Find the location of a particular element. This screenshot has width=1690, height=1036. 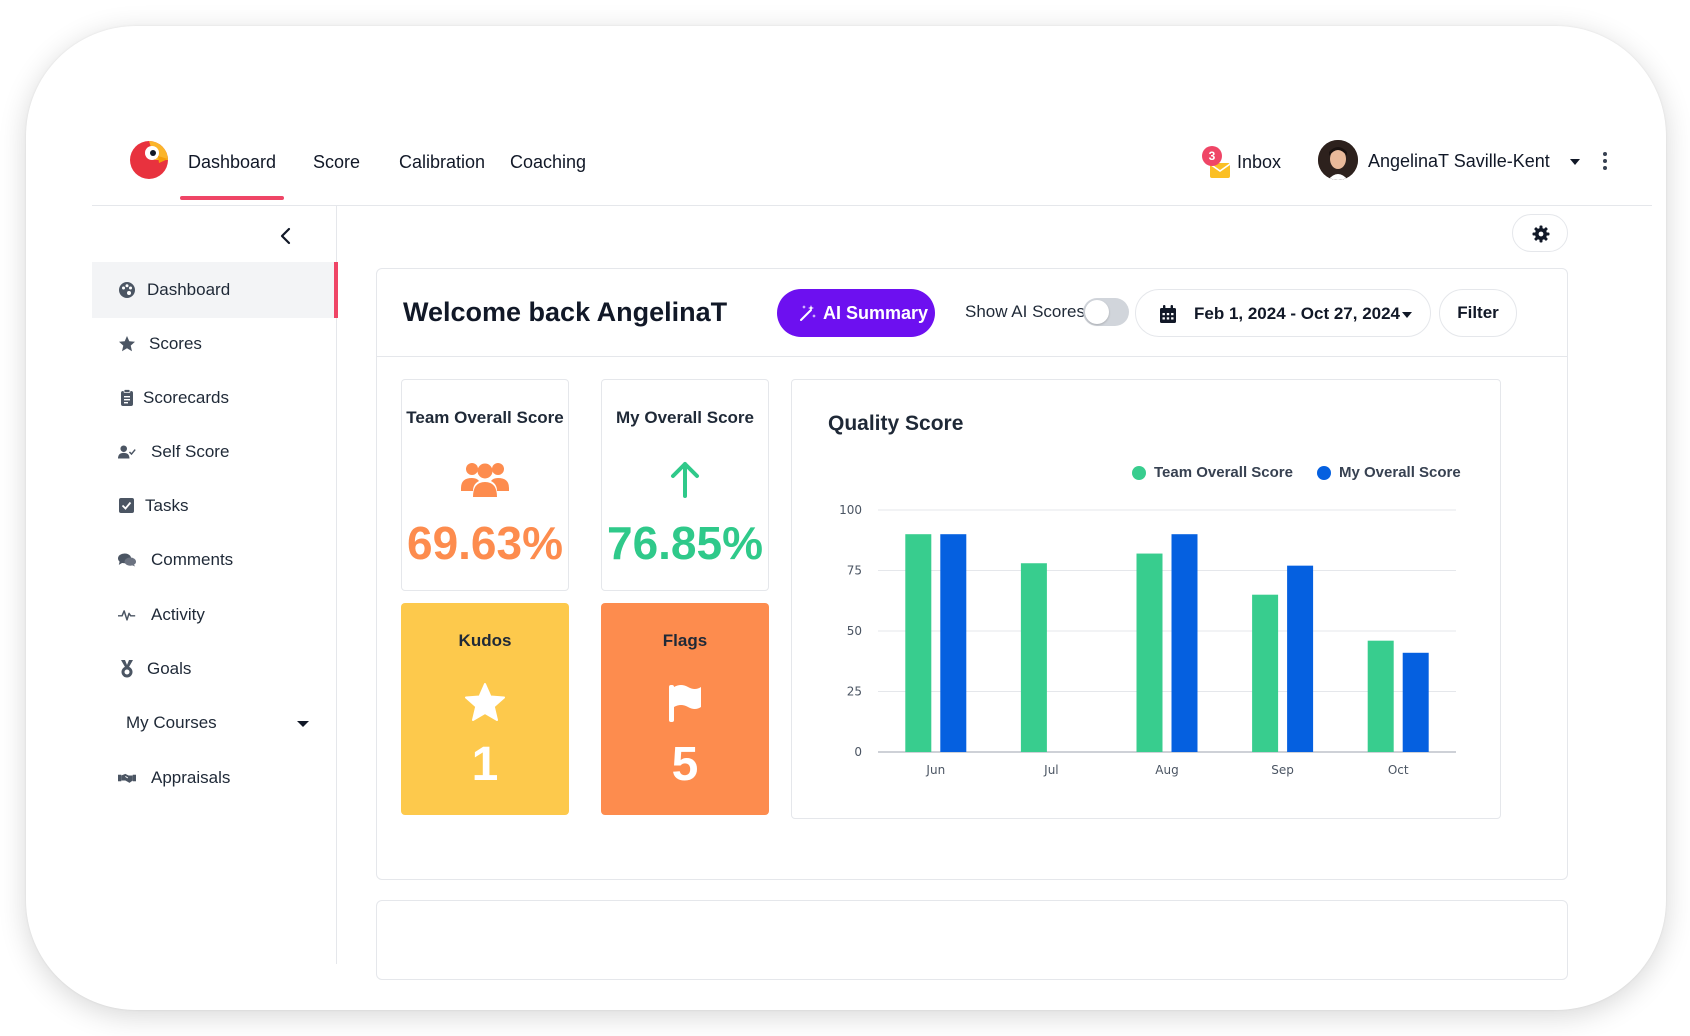

calendar-icon is located at coordinates (1168, 314).